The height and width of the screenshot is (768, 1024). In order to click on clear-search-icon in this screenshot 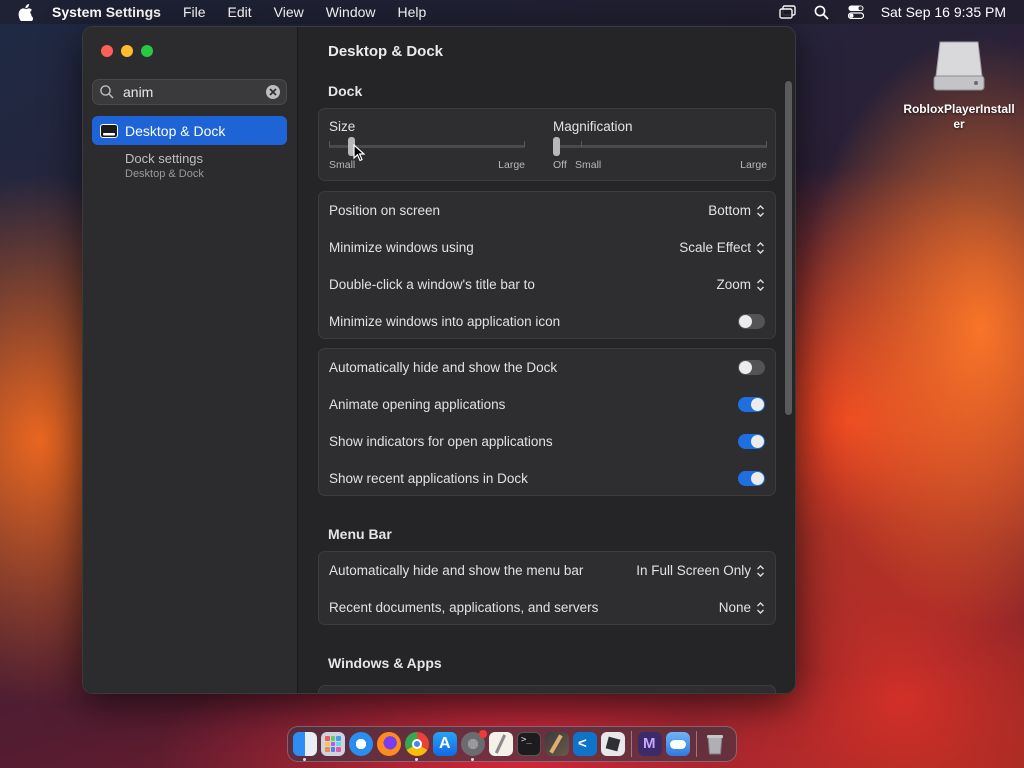, I will do `click(273, 92)`.